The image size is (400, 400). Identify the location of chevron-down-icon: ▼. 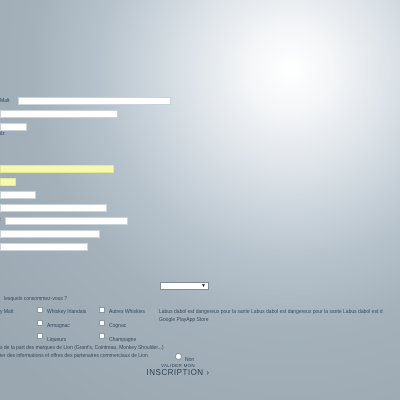
(203, 286).